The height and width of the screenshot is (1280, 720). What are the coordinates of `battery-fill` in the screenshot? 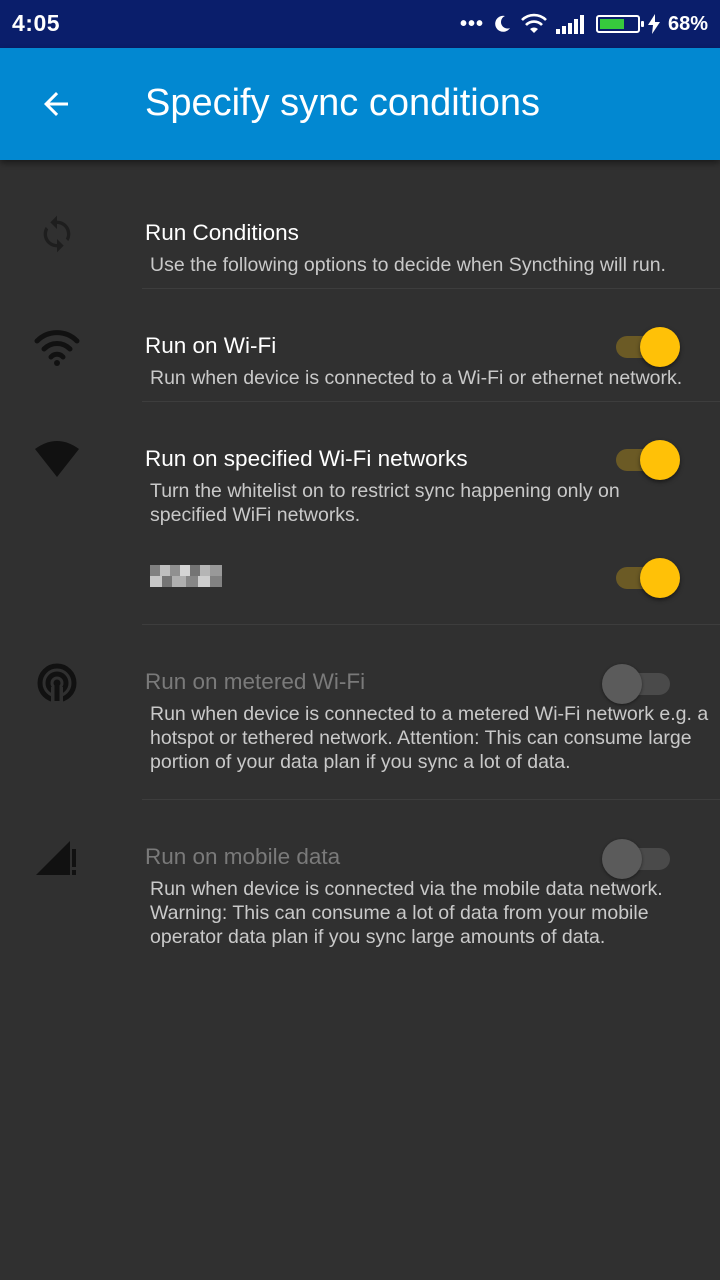 It's located at (611, 24).